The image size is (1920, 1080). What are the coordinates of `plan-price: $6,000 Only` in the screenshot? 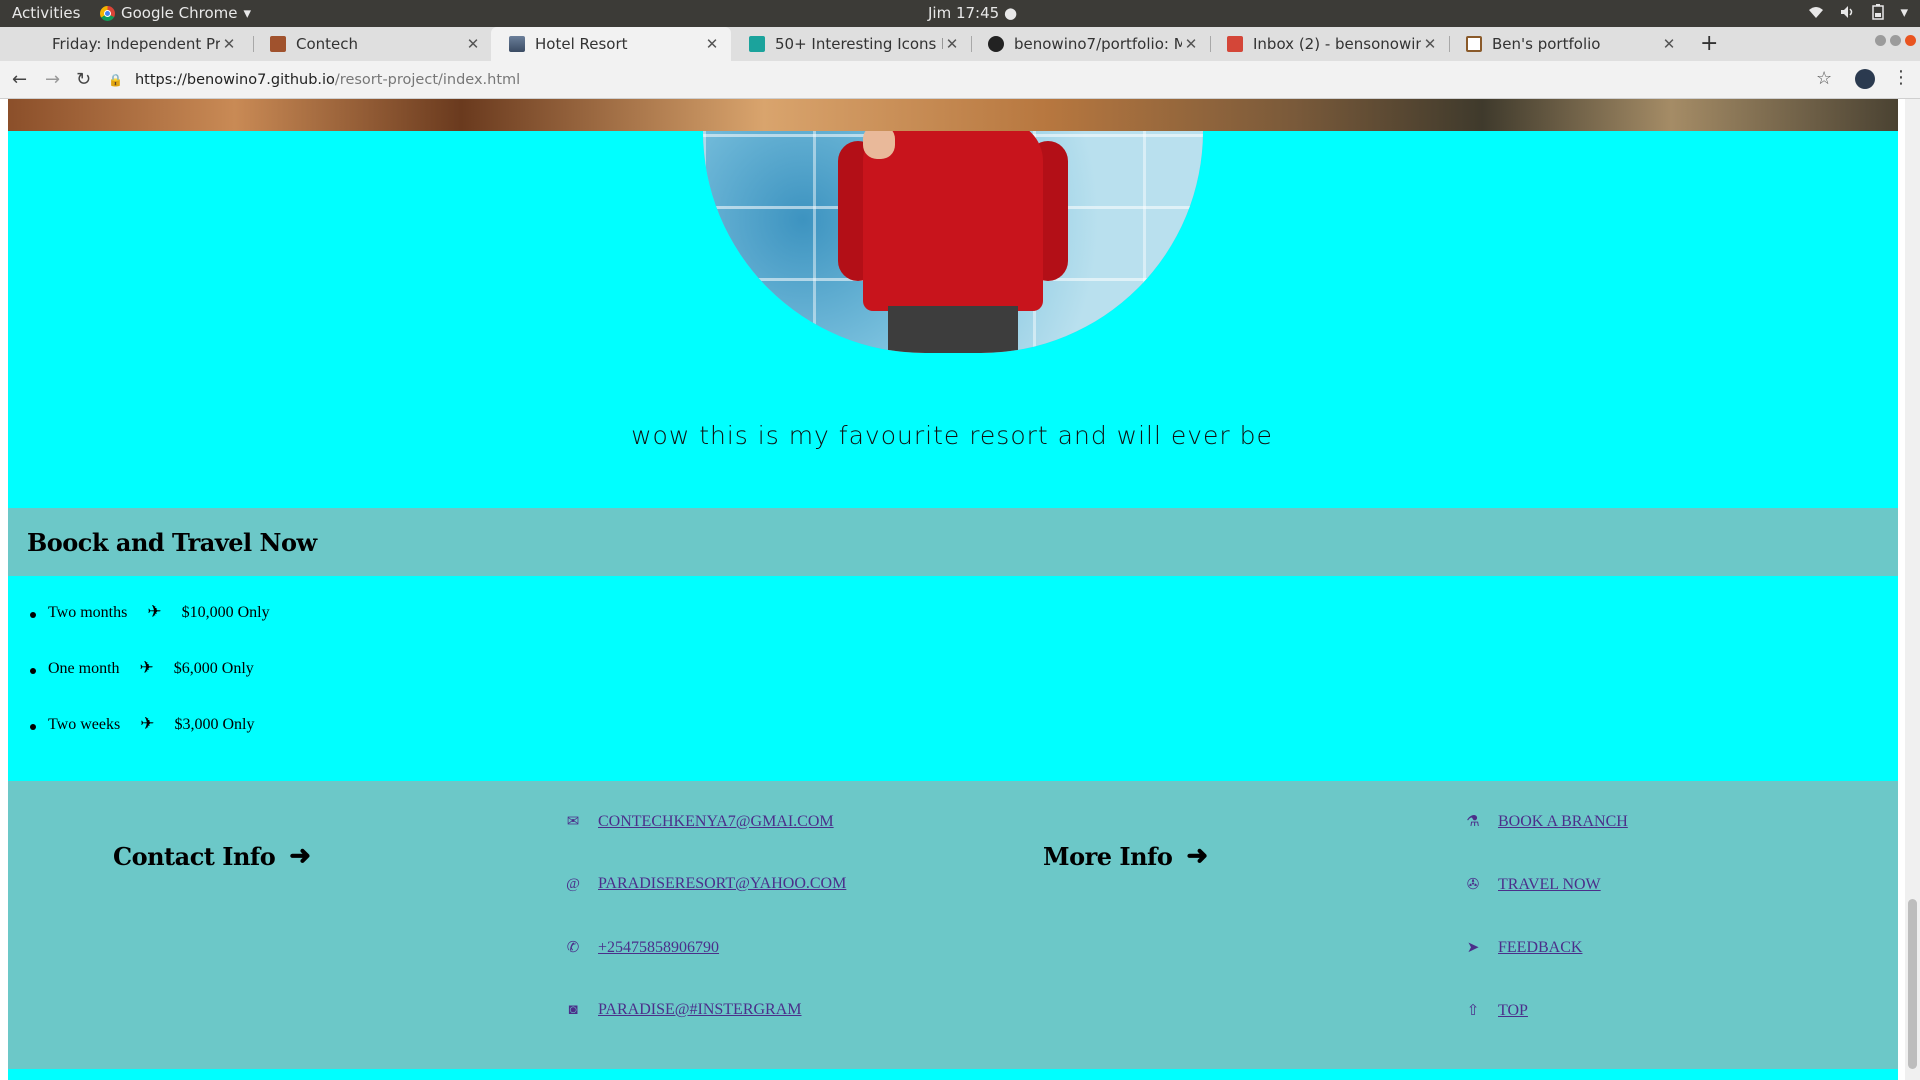 It's located at (213, 668).